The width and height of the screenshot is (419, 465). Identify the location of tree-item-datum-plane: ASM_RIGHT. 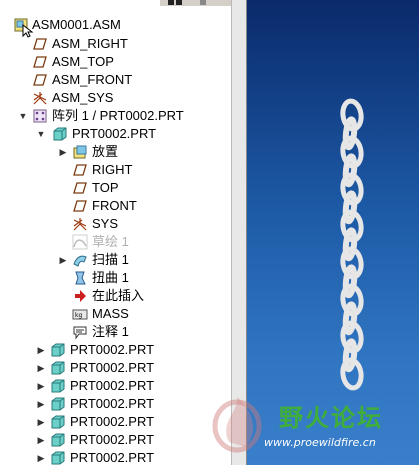
(129, 44).